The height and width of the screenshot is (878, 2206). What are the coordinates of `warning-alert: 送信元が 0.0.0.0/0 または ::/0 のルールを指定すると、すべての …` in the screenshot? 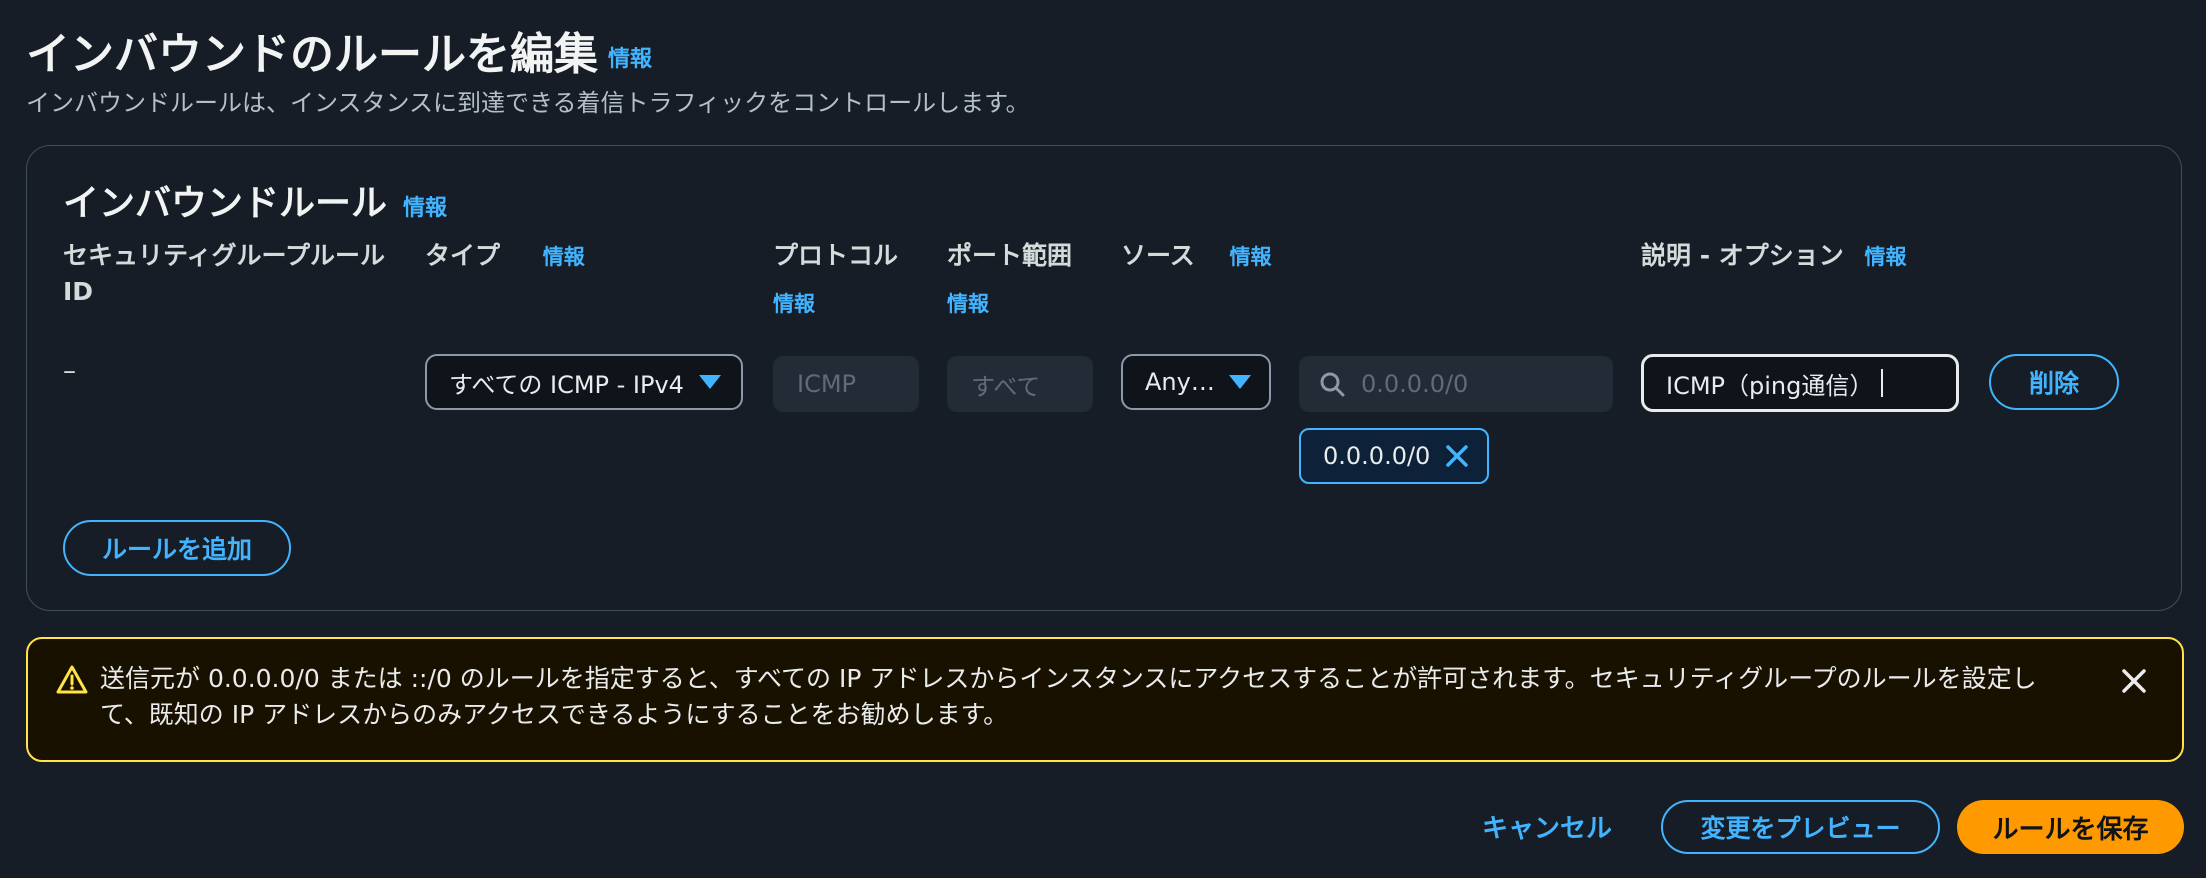 It's located at (1105, 699).